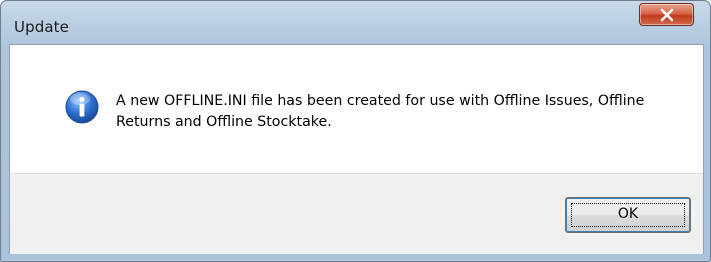 This screenshot has width=711, height=262. I want to click on close-button, so click(666, 14).